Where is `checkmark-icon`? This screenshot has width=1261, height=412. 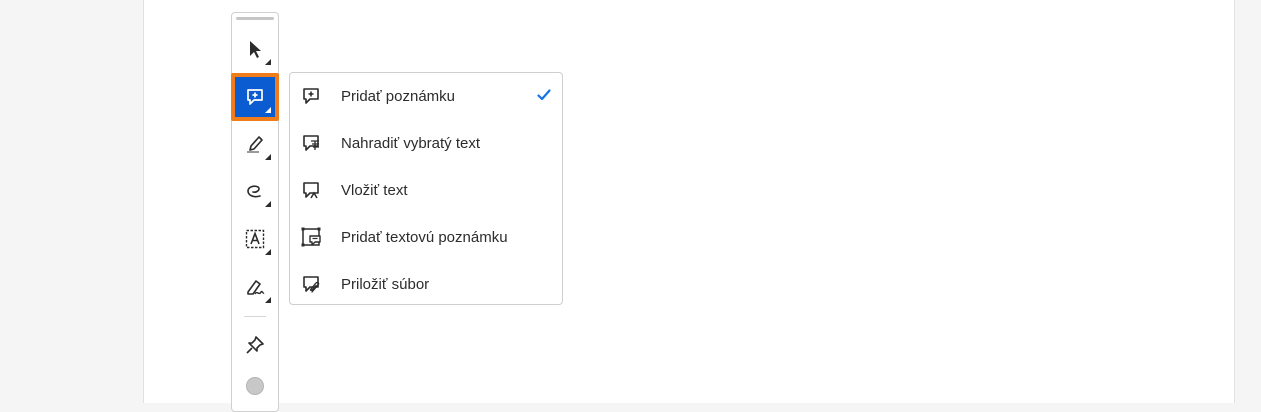 checkmark-icon is located at coordinates (544, 95).